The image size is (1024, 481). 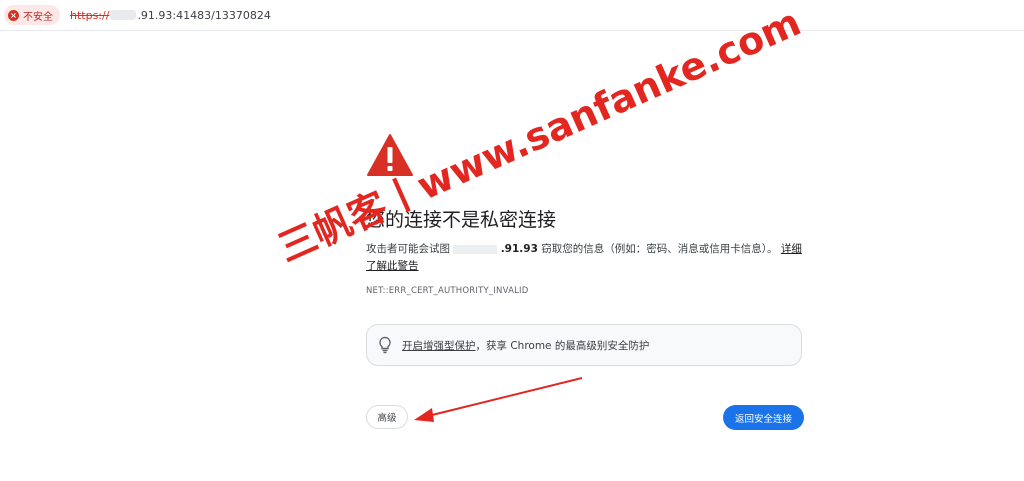 What do you see at coordinates (763, 417) in the screenshot?
I see `back-to-safety-button: 返回安全连接` at bounding box center [763, 417].